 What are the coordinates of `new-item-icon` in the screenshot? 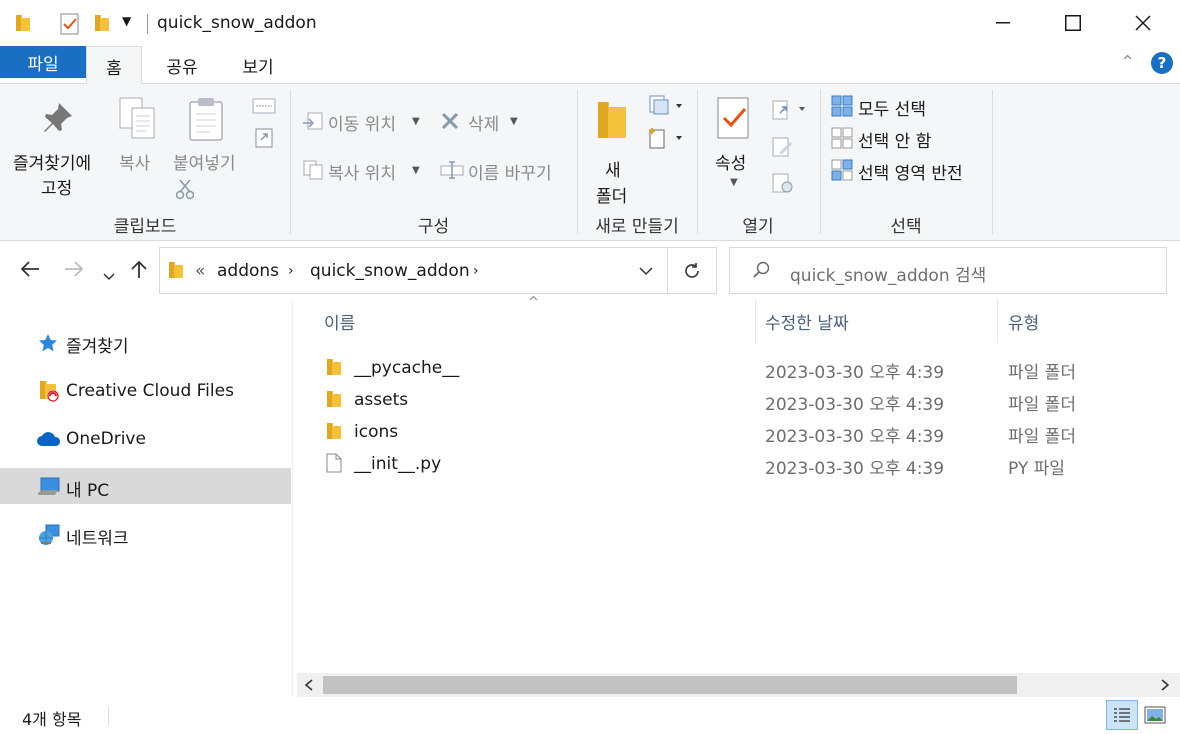 It's located at (666, 105).